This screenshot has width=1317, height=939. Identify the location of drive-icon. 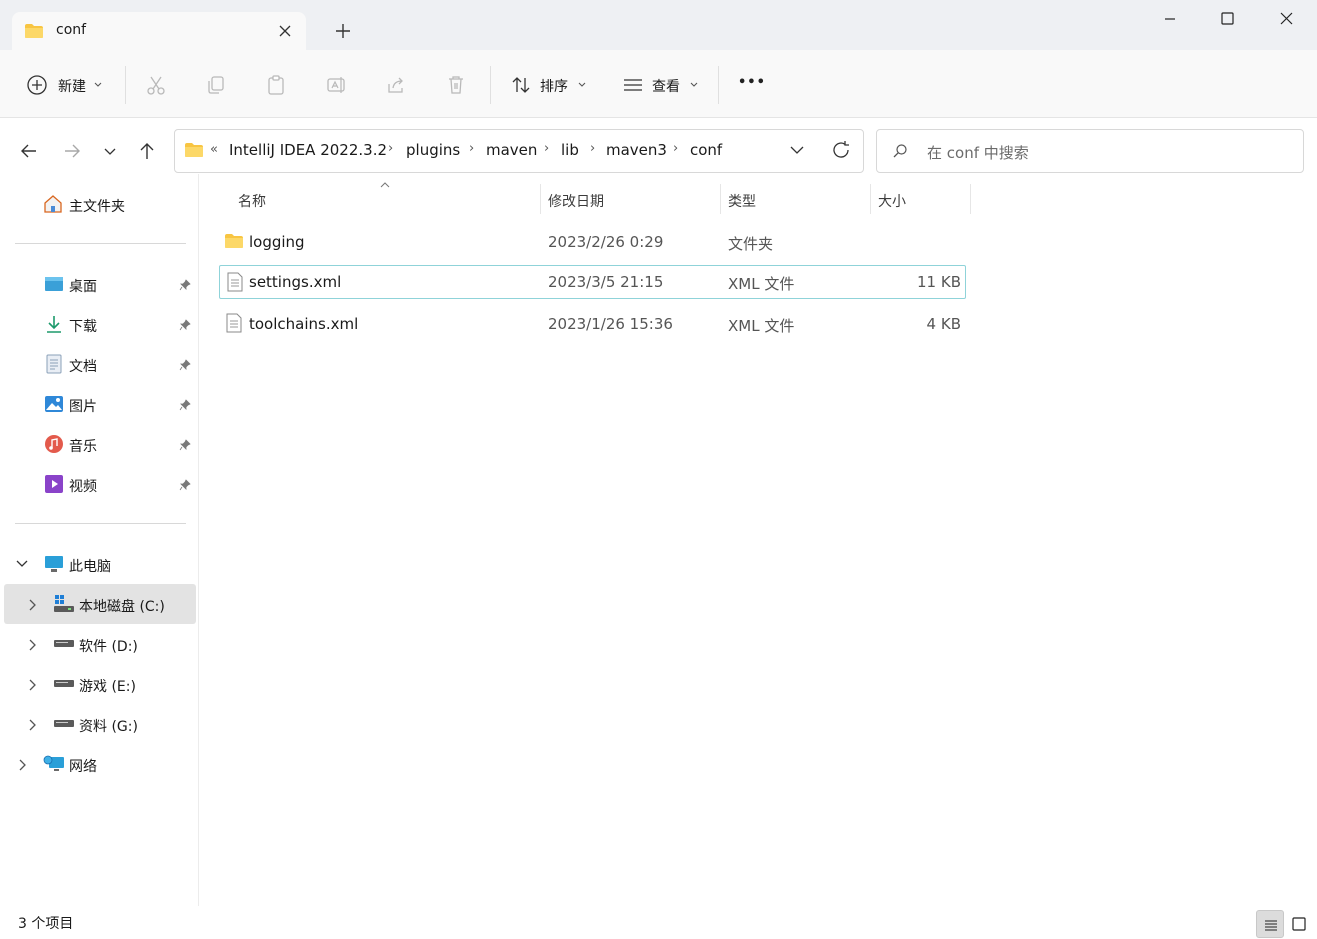
(64, 683).